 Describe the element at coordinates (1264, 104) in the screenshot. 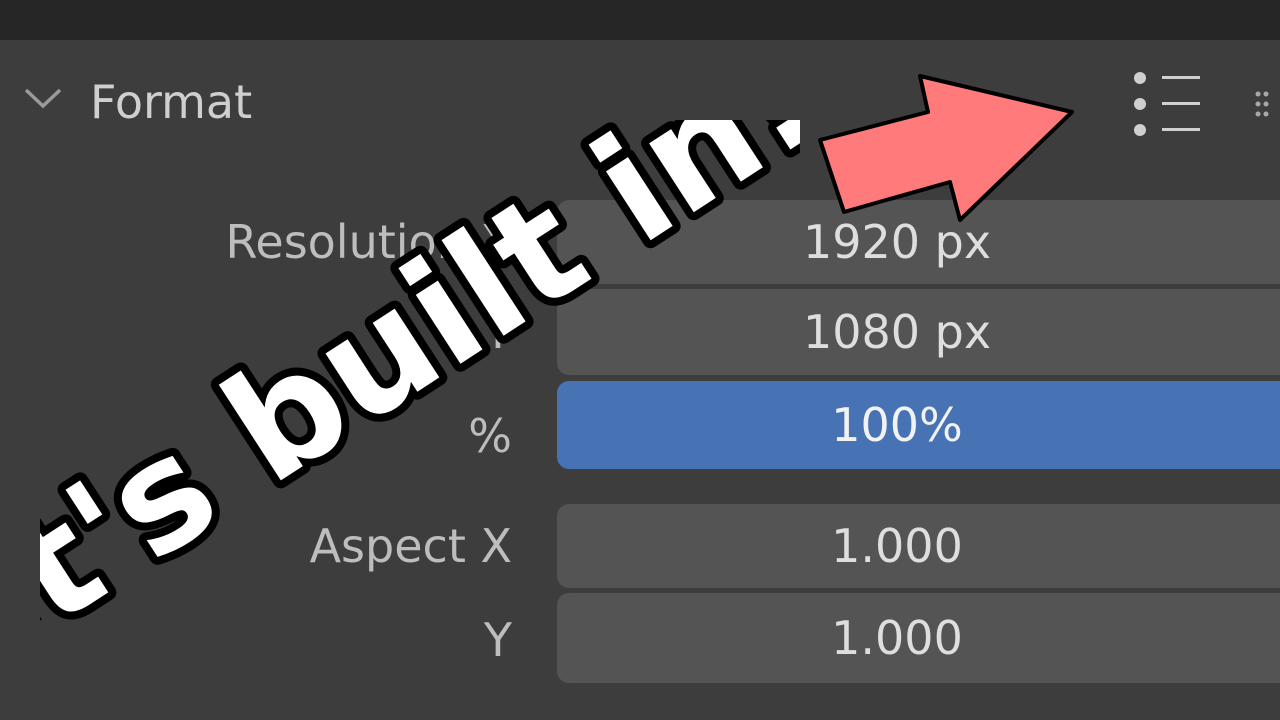

I see `drag-handle-icon` at that location.